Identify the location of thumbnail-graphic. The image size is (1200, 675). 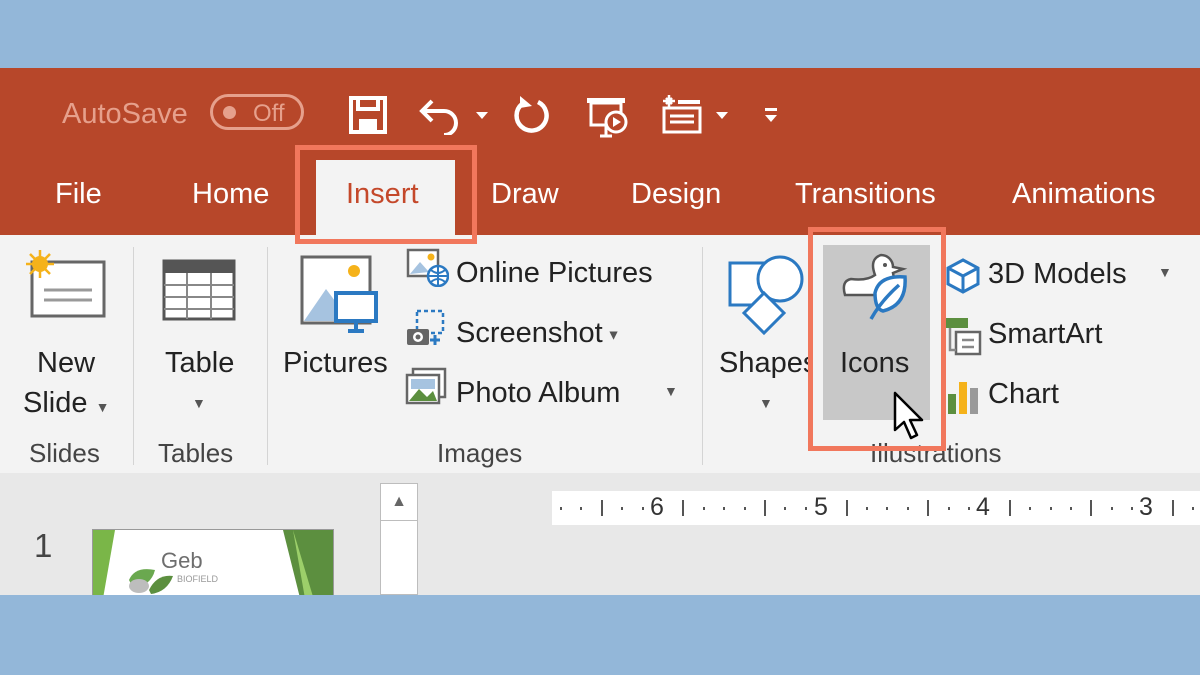
(213, 562).